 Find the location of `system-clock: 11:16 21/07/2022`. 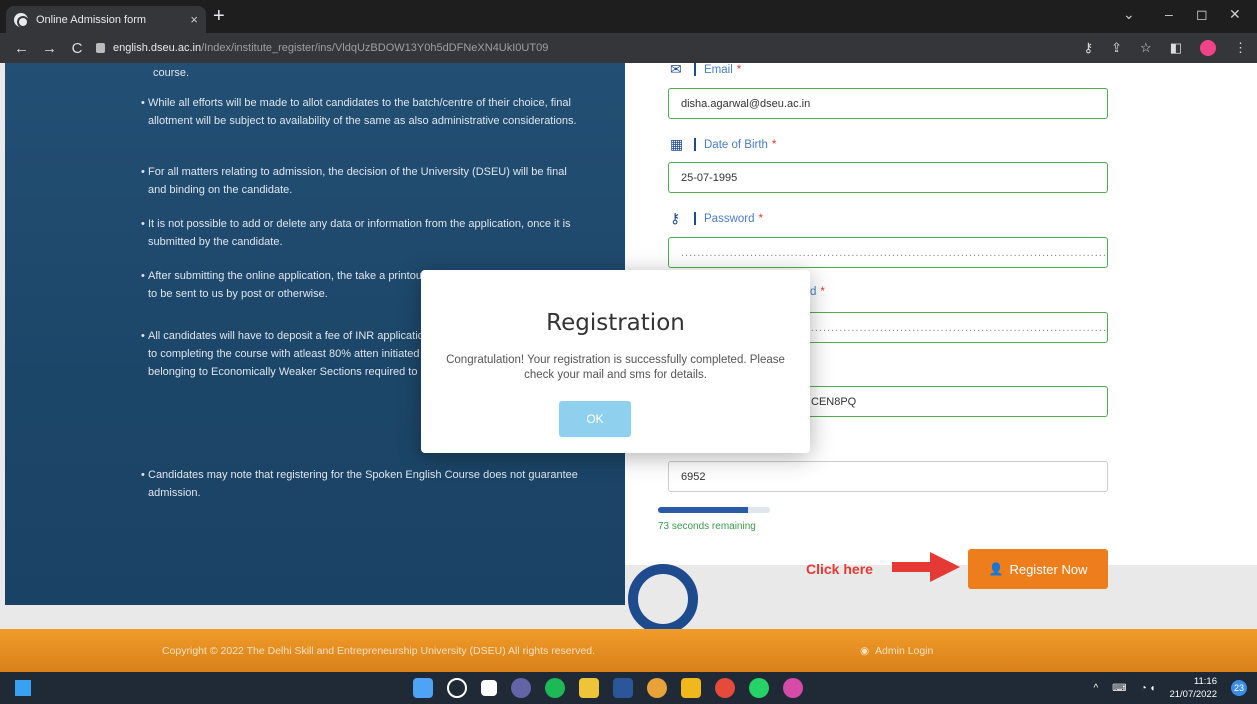

system-clock: 11:16 21/07/2022 is located at coordinates (1193, 688).